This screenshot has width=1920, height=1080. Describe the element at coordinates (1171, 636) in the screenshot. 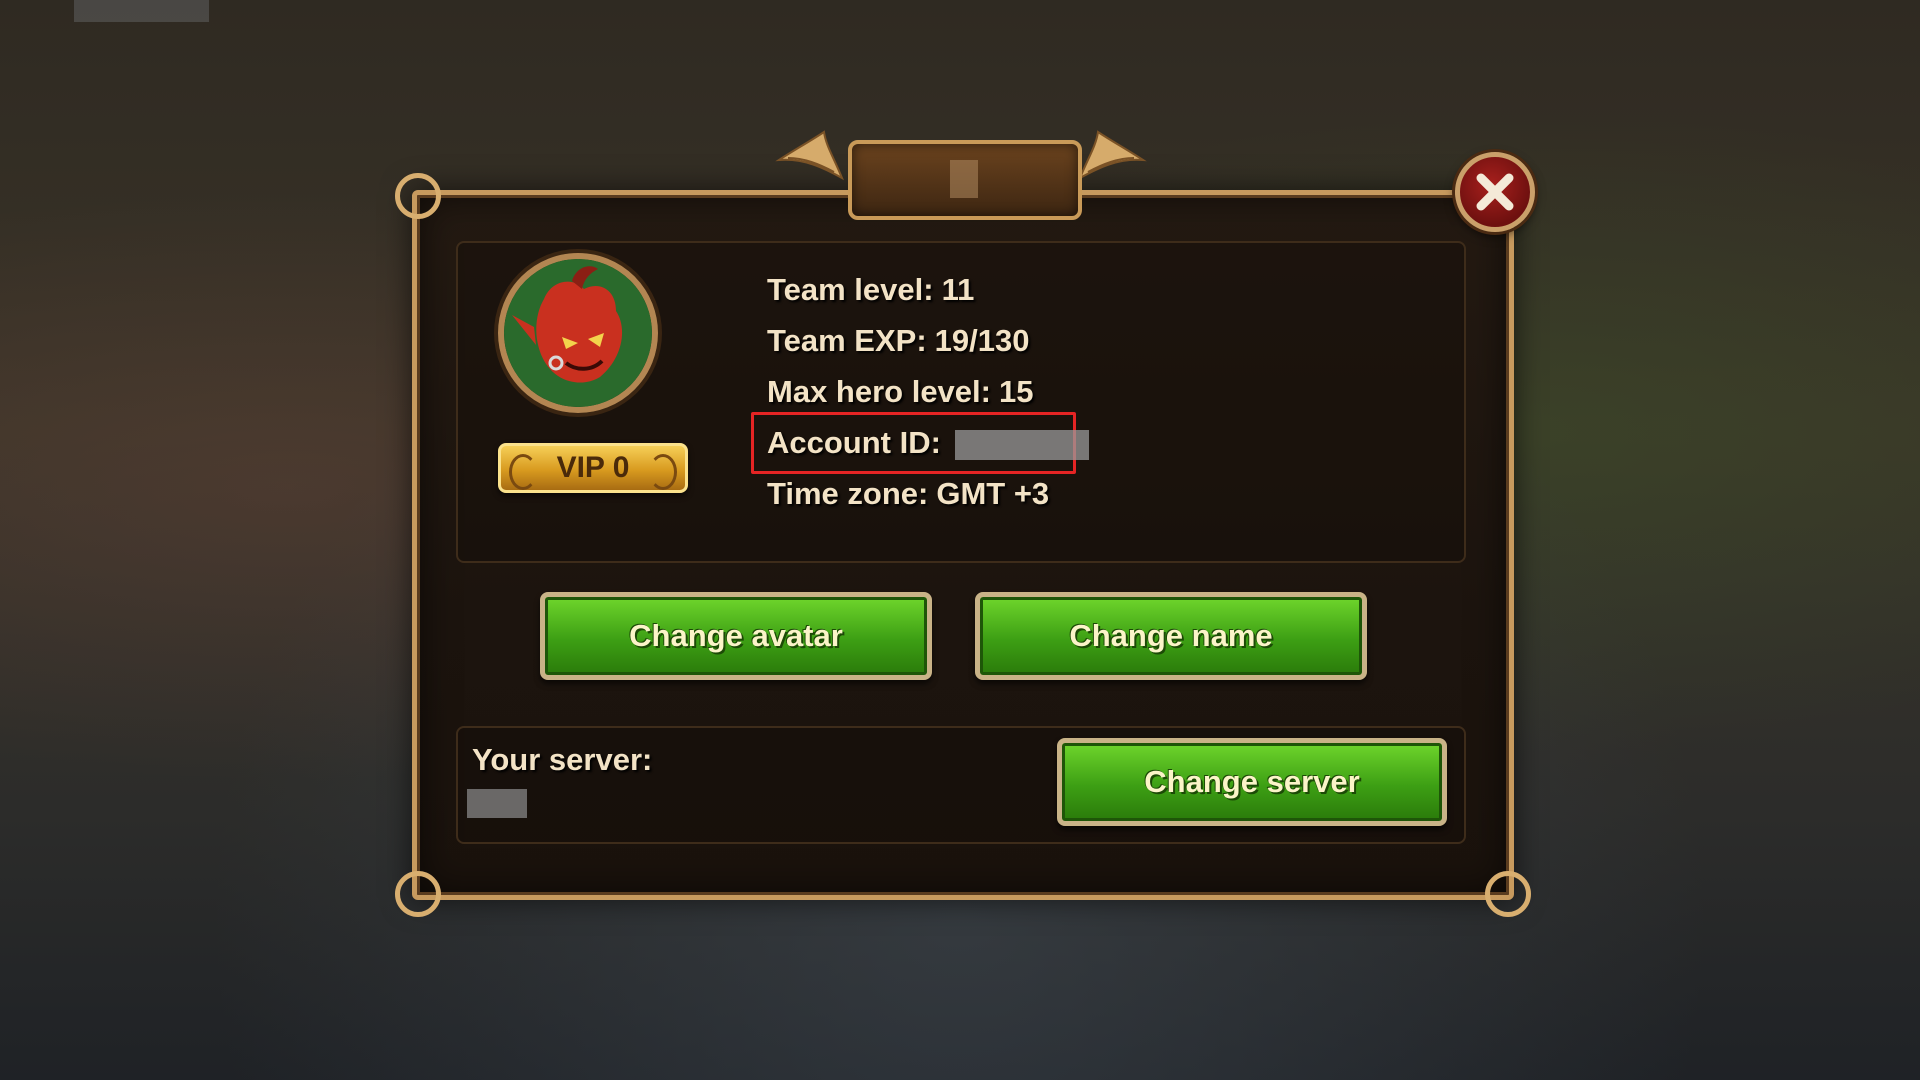

I see `change-name-button: Change name` at that location.